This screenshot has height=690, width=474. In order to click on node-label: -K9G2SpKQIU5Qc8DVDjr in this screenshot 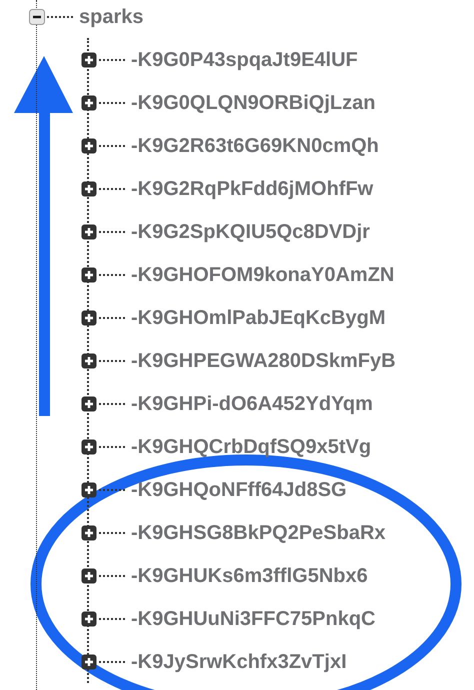, I will do `click(250, 232)`.